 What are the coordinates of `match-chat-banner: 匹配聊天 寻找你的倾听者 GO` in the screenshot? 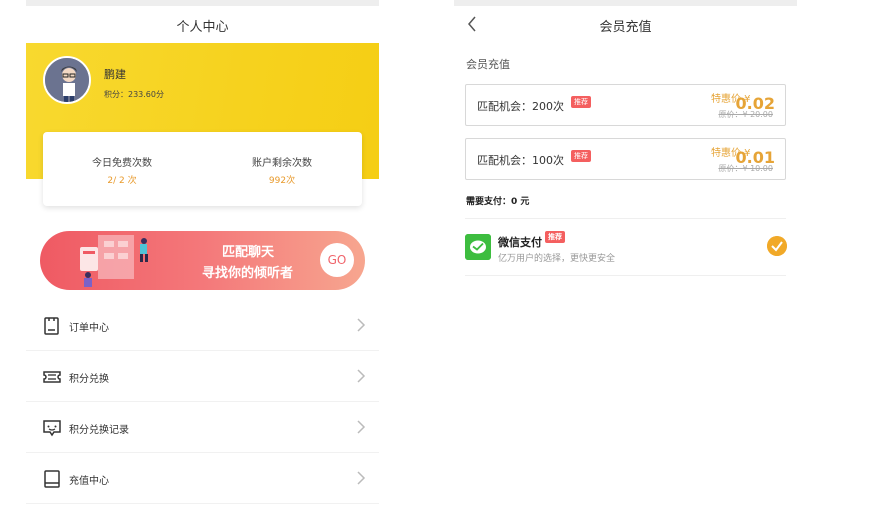 It's located at (202, 260).